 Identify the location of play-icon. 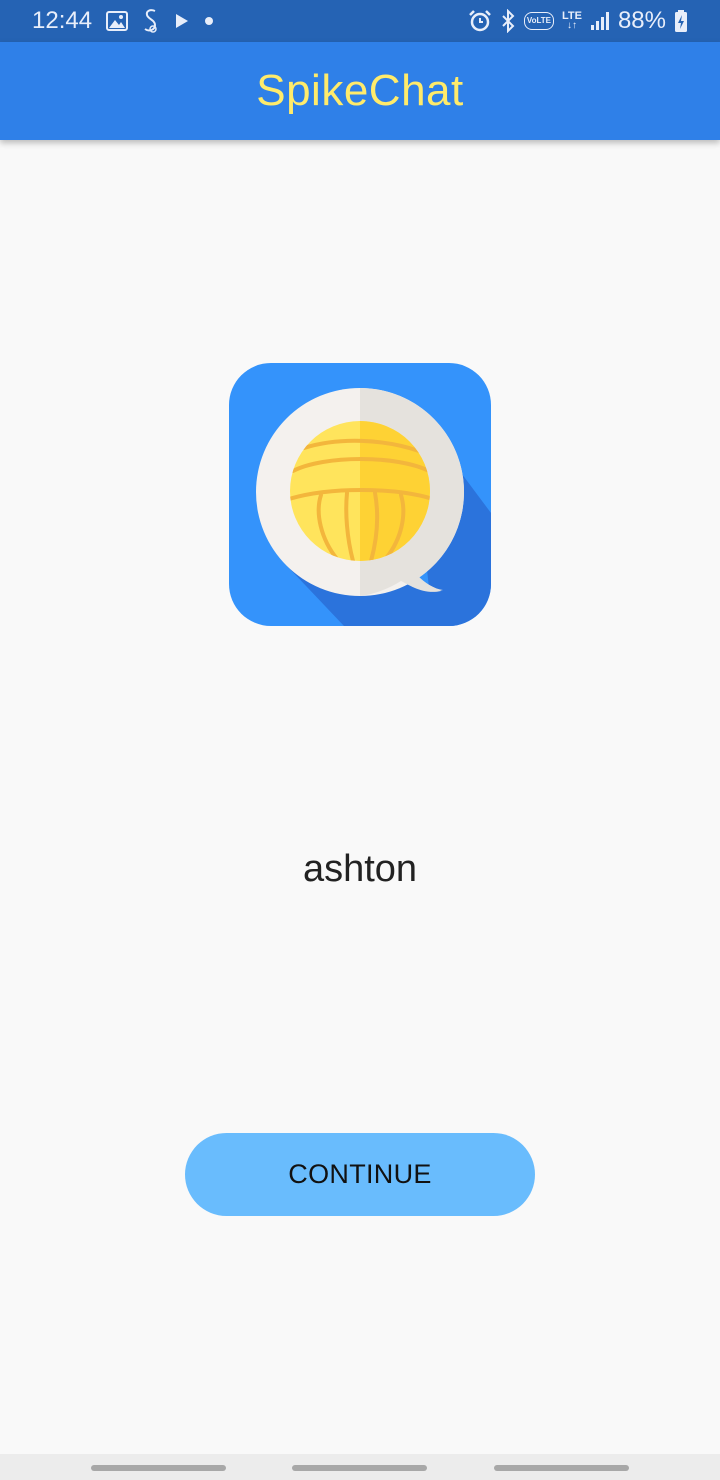
(182, 21).